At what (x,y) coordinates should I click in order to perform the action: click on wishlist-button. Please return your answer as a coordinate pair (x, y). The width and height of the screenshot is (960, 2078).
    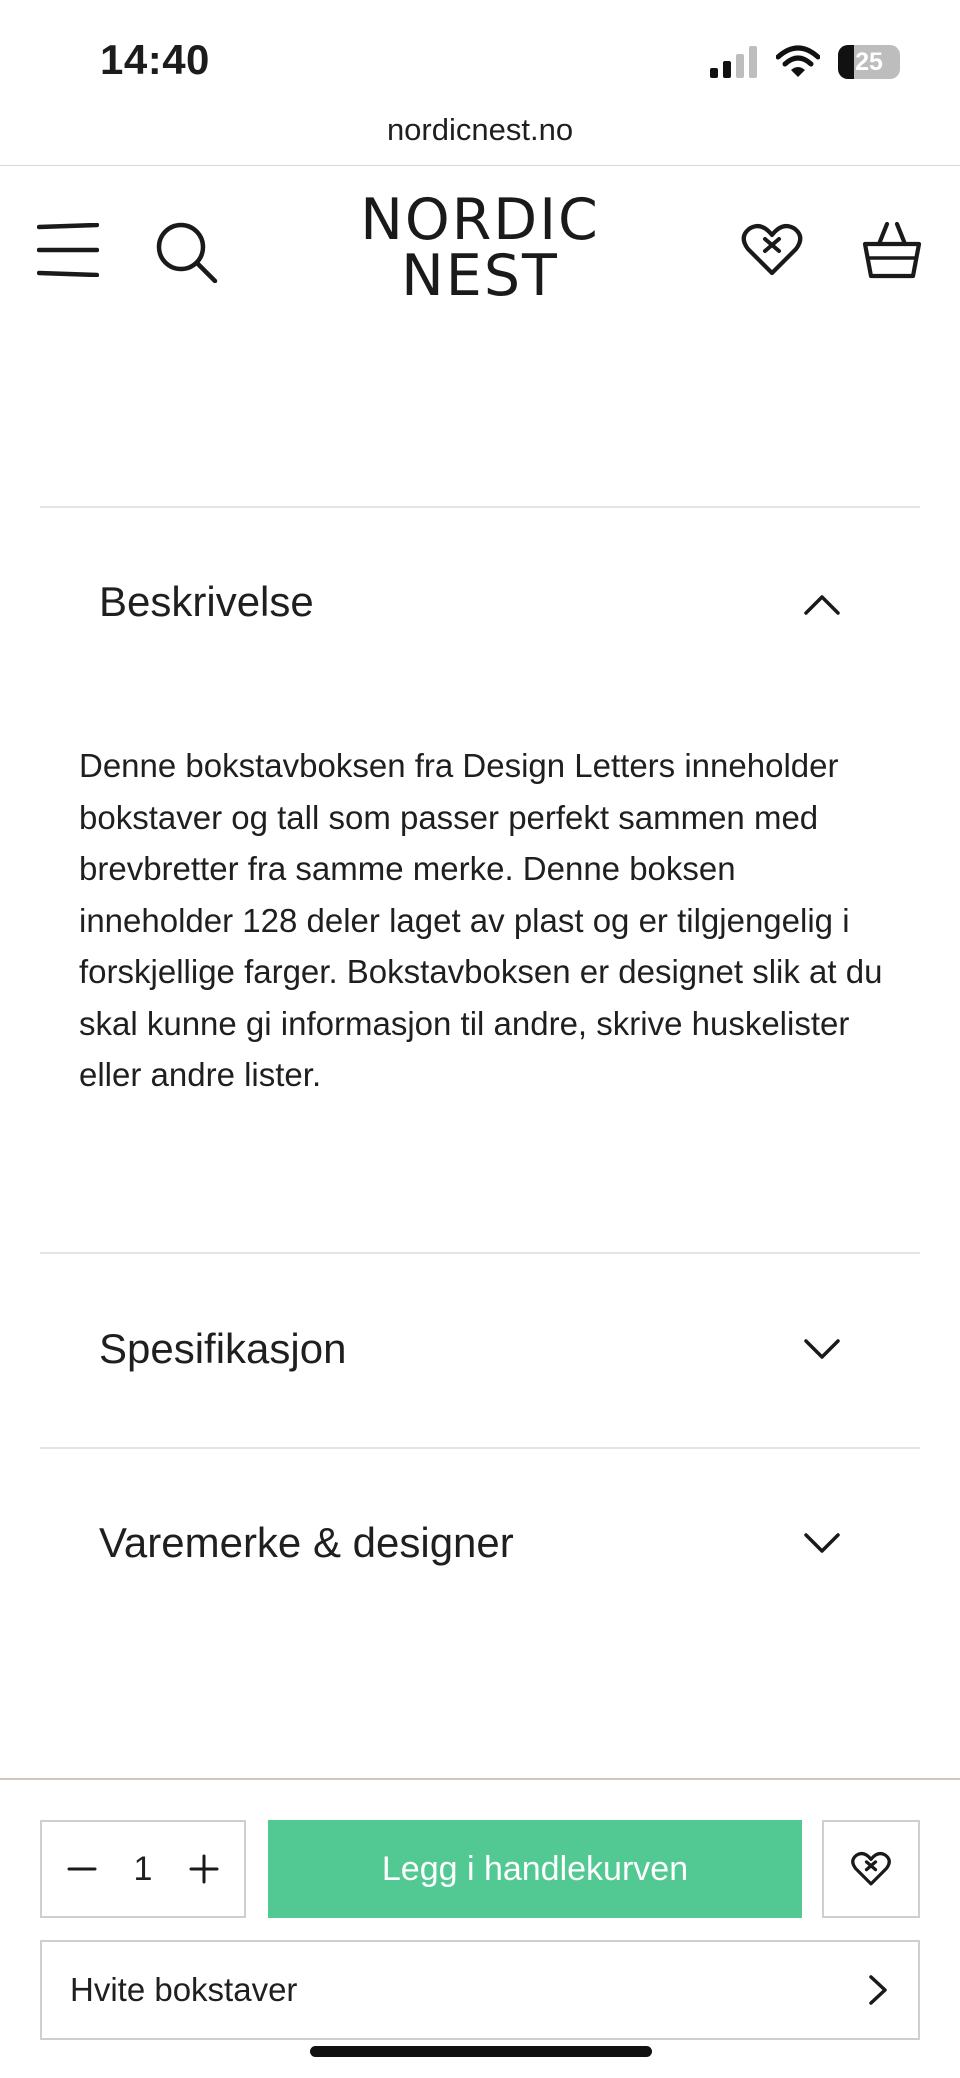
    Looking at the image, I should click on (772, 250).